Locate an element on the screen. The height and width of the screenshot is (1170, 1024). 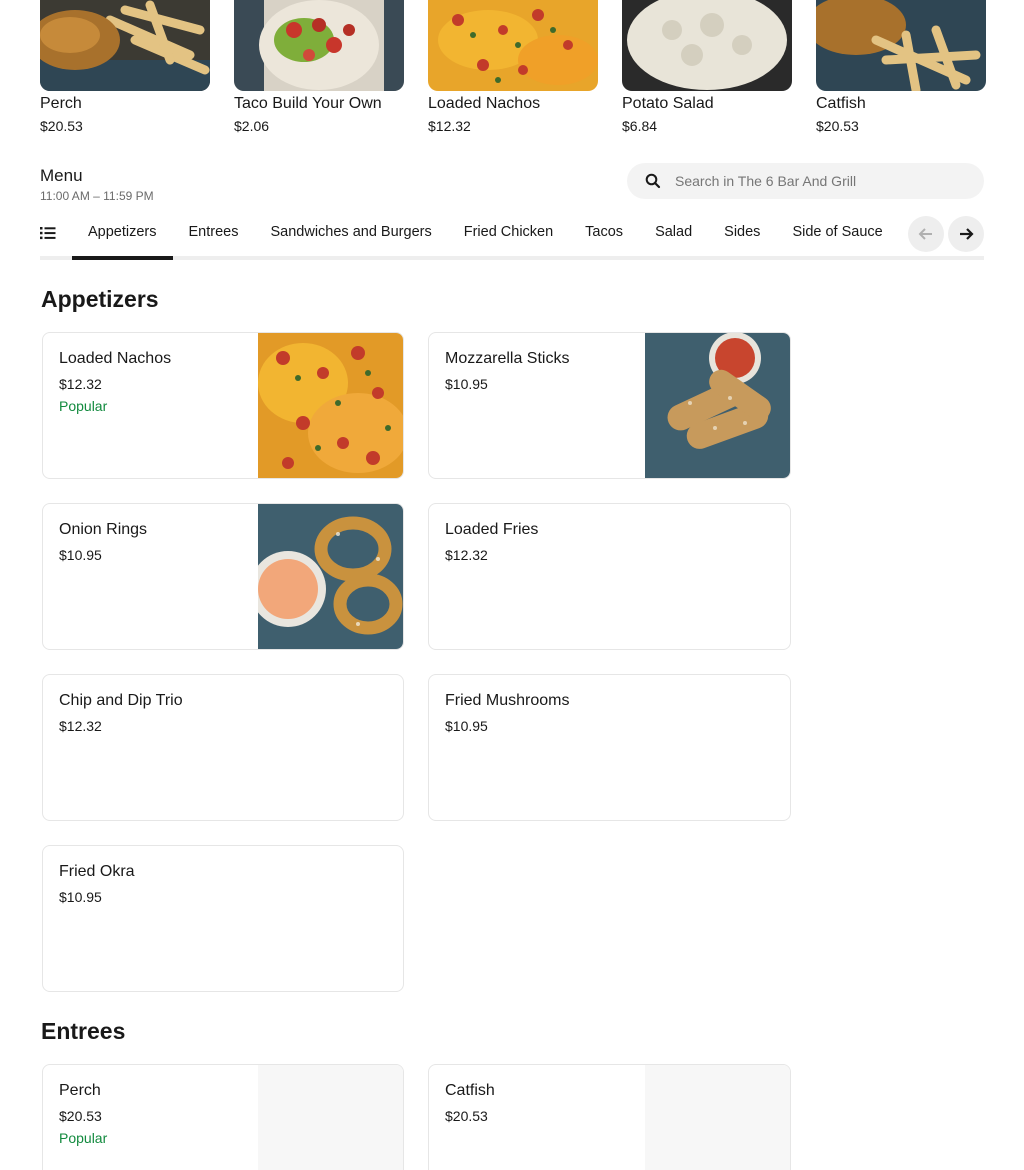
item-name: Catfish is located at coordinates (470, 1090).